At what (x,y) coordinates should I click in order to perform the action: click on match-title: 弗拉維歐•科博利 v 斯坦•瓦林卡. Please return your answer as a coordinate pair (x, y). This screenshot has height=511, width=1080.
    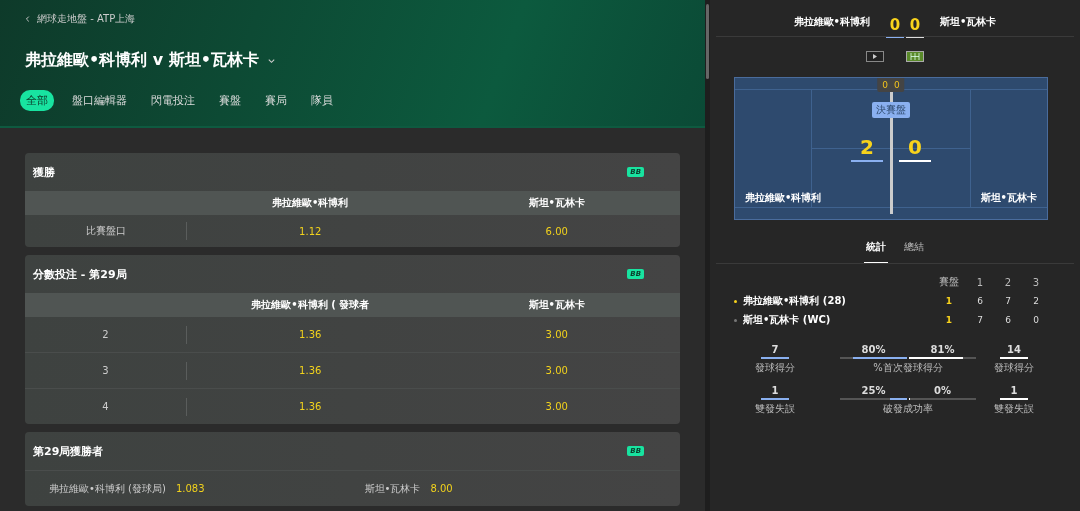
    Looking at the image, I should click on (142, 60).